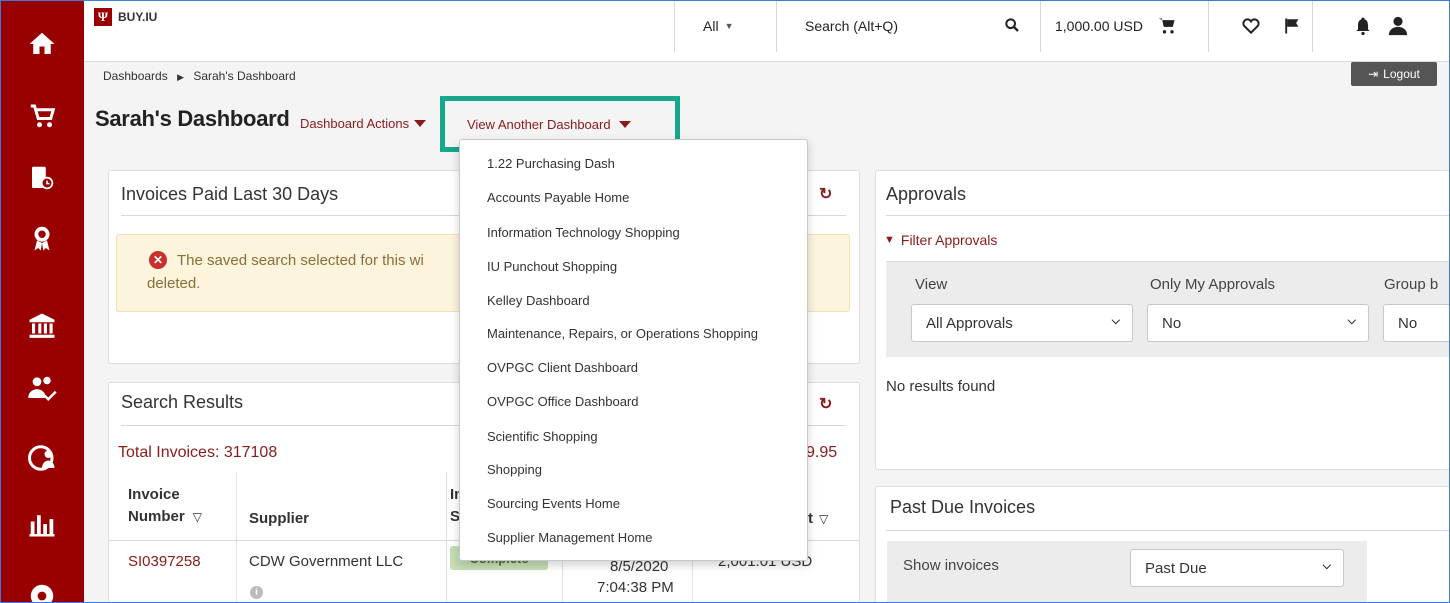  What do you see at coordinates (542, 436) in the screenshot?
I see `dashboard-menu-item: Scientific Shopping` at bounding box center [542, 436].